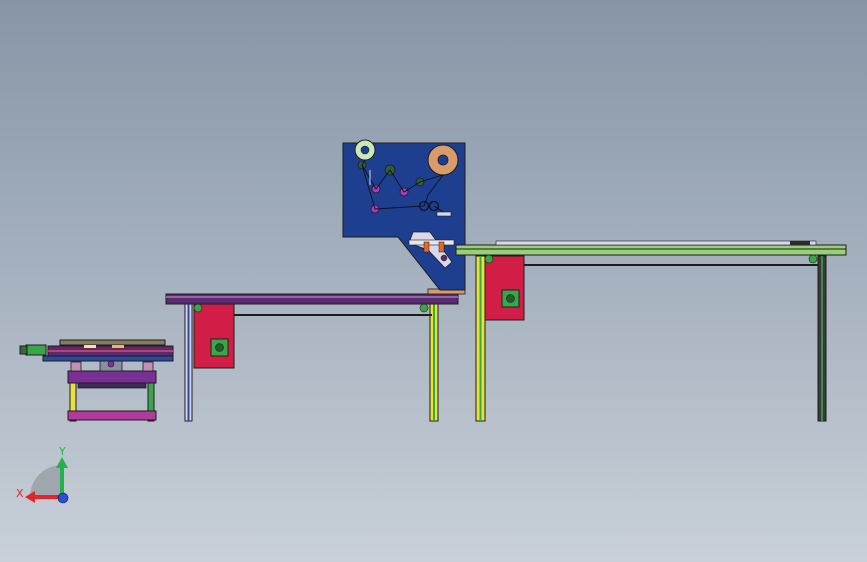 The image size is (867, 562). Describe the element at coordinates (111, 364) in the screenshot. I see `feeder-center-knob` at that location.